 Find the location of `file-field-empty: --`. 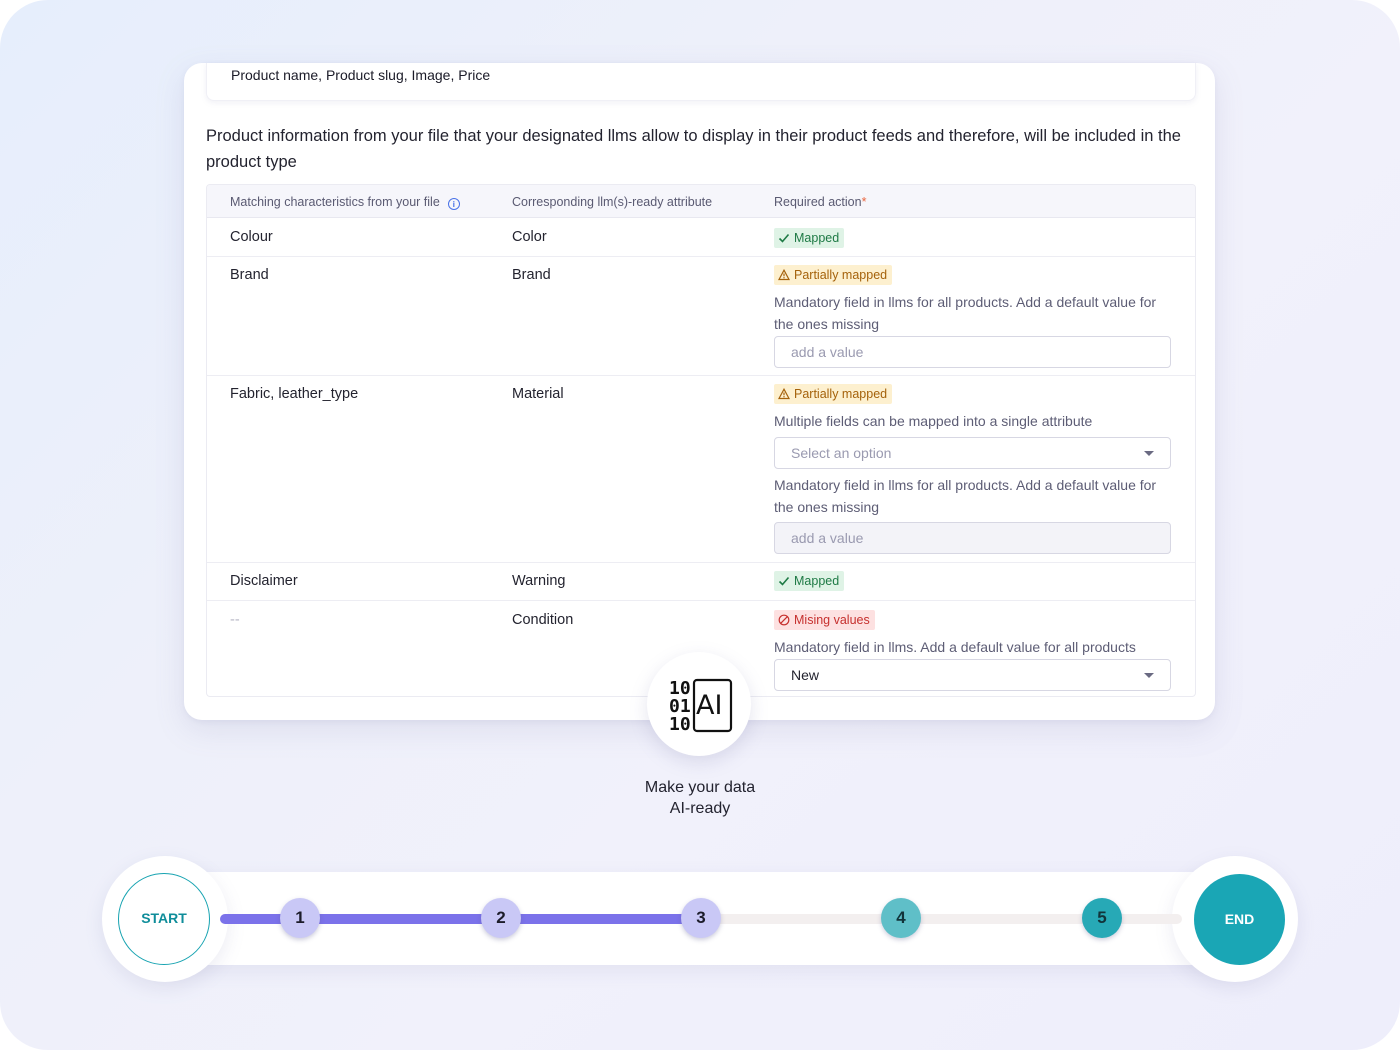

file-field-empty: -- is located at coordinates (235, 620).